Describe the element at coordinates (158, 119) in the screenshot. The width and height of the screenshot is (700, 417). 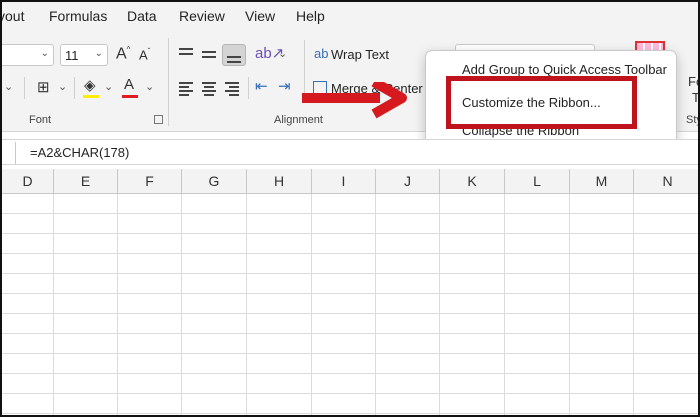
I see `dialog-launcher-icon` at that location.